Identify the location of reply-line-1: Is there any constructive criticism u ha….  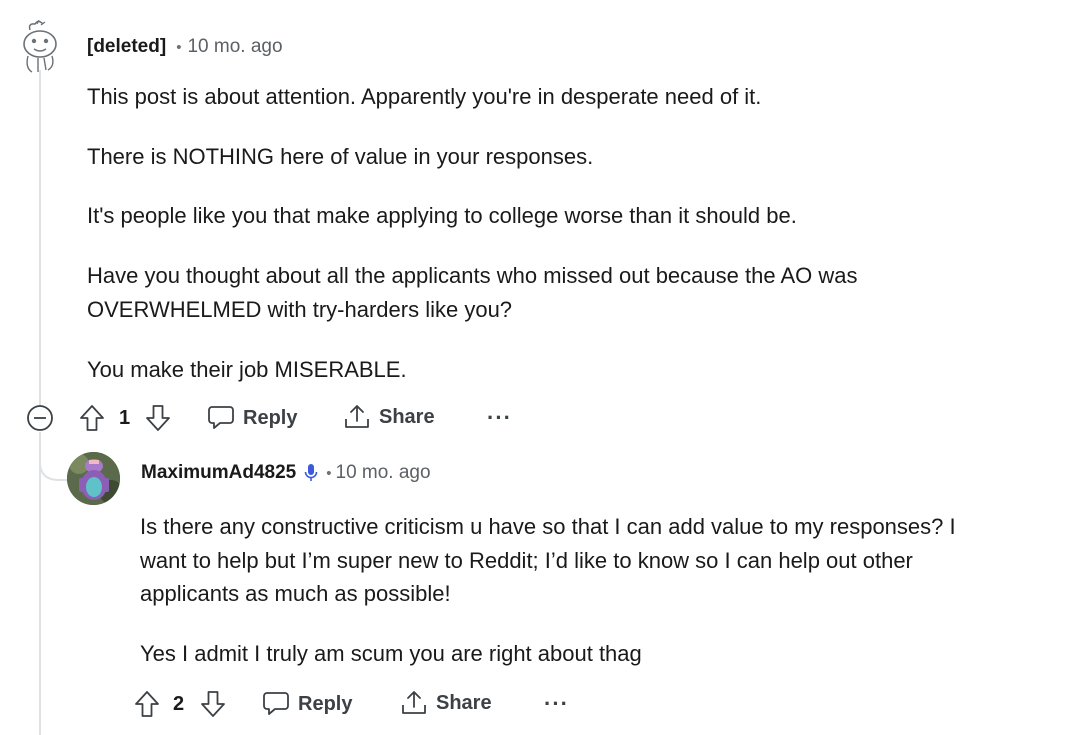
(548, 526).